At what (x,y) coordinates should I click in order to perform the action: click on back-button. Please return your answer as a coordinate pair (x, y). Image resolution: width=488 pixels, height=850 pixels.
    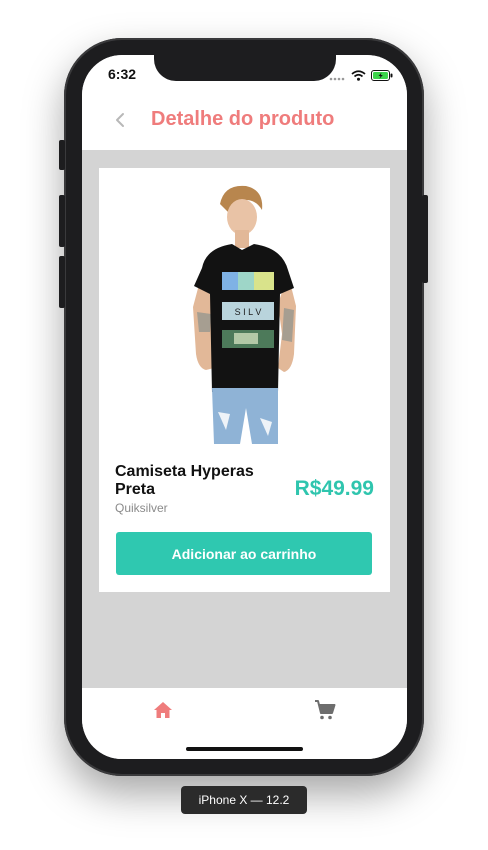
    Looking at the image, I should click on (121, 120).